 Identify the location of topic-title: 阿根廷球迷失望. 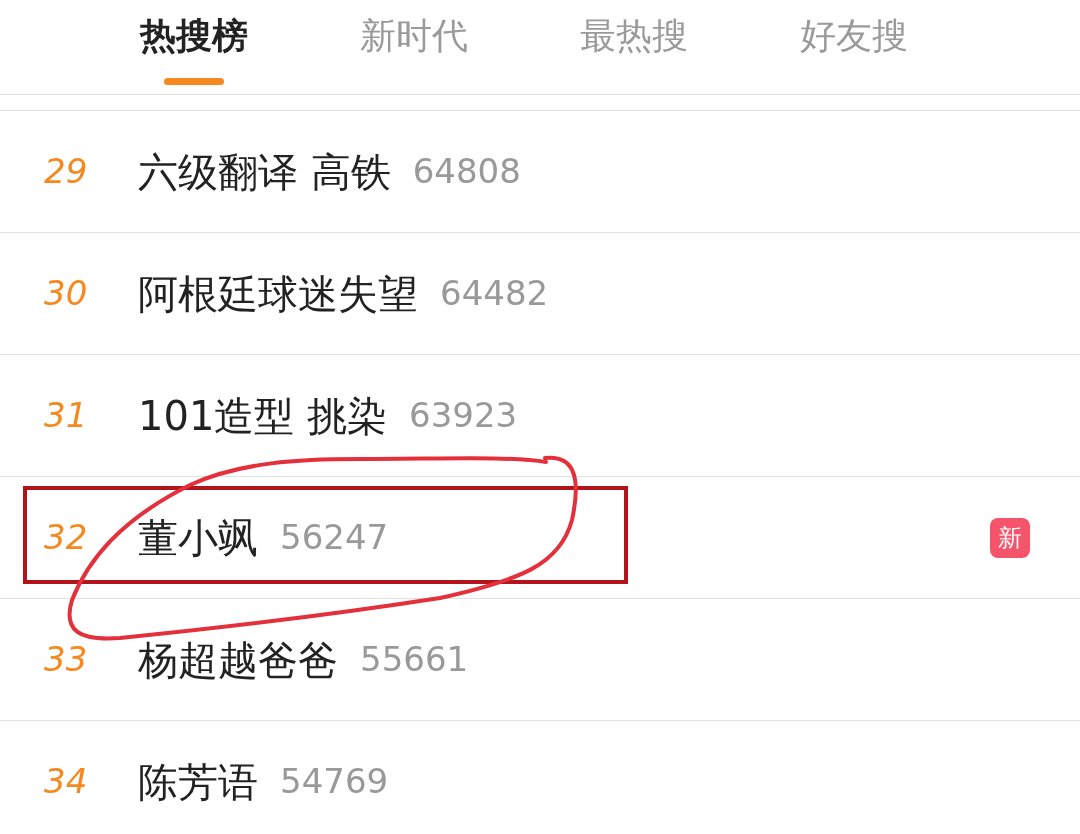
(278, 293).